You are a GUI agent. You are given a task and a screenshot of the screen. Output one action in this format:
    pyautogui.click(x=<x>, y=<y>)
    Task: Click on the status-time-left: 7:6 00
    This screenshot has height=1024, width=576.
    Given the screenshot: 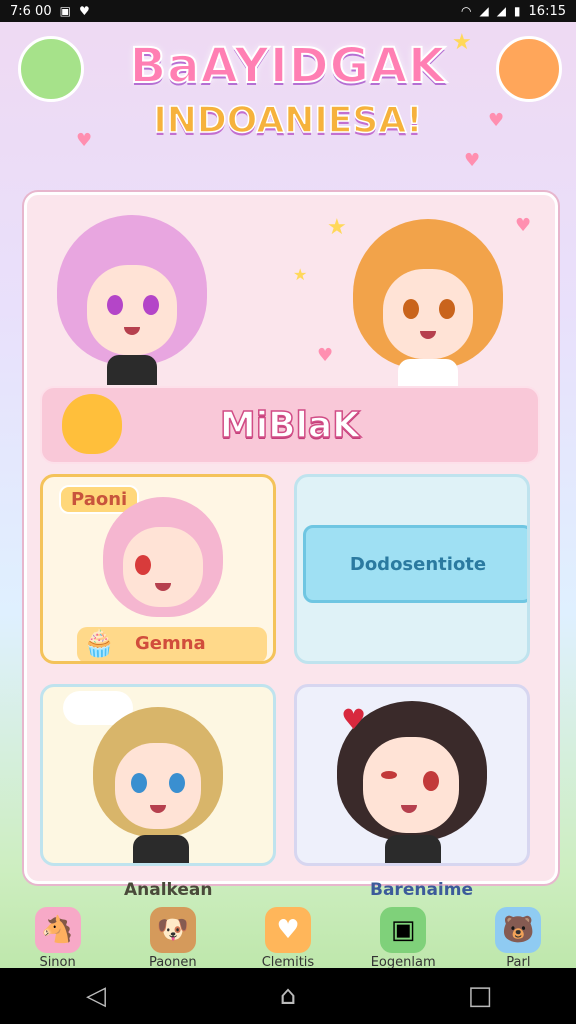 What is the action you would take?
    pyautogui.click(x=31, y=11)
    